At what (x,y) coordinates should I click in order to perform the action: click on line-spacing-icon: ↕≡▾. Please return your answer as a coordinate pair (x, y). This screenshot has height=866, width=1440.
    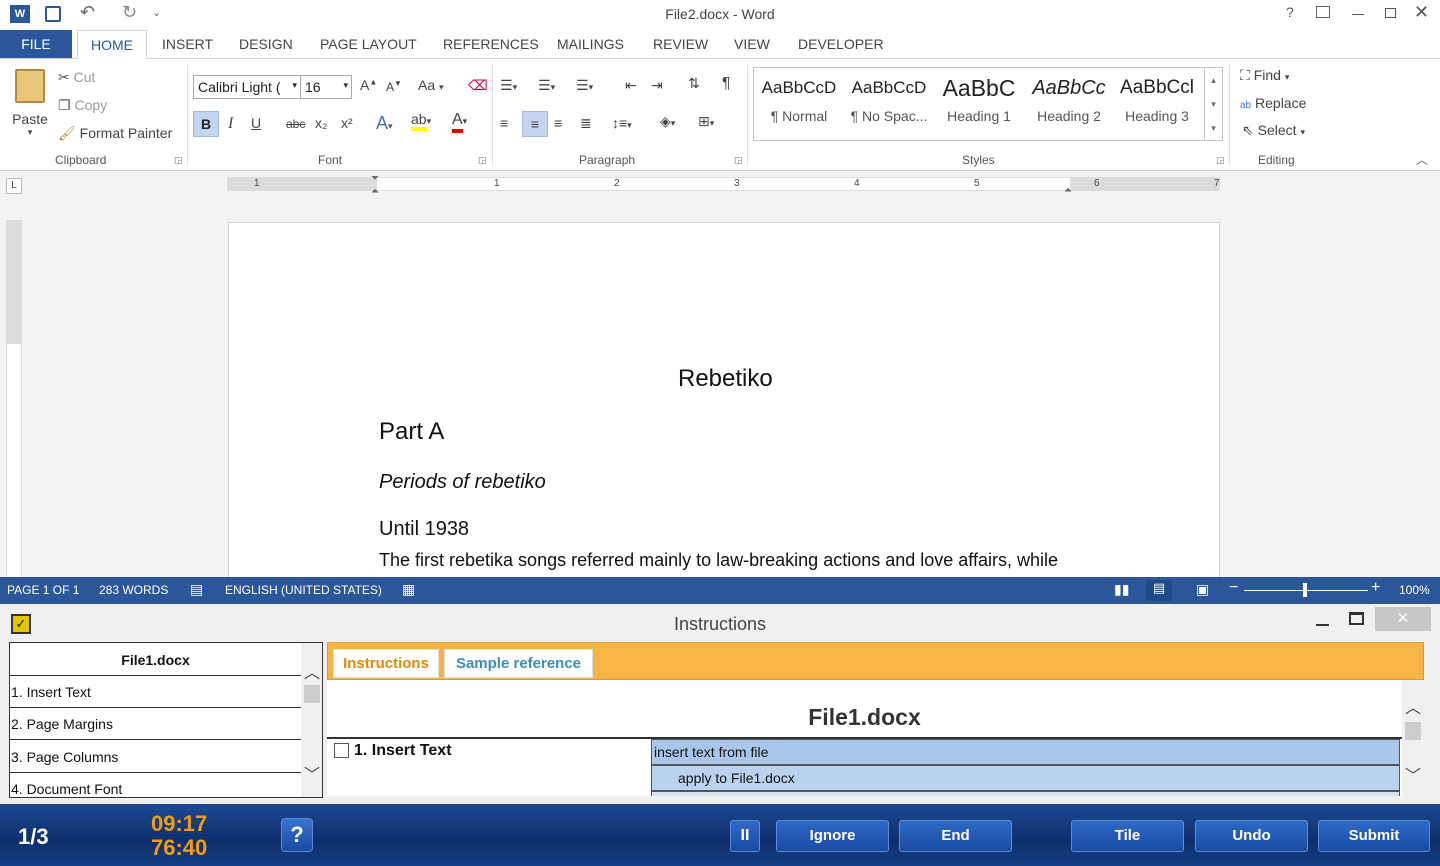
    Looking at the image, I should click on (622, 123).